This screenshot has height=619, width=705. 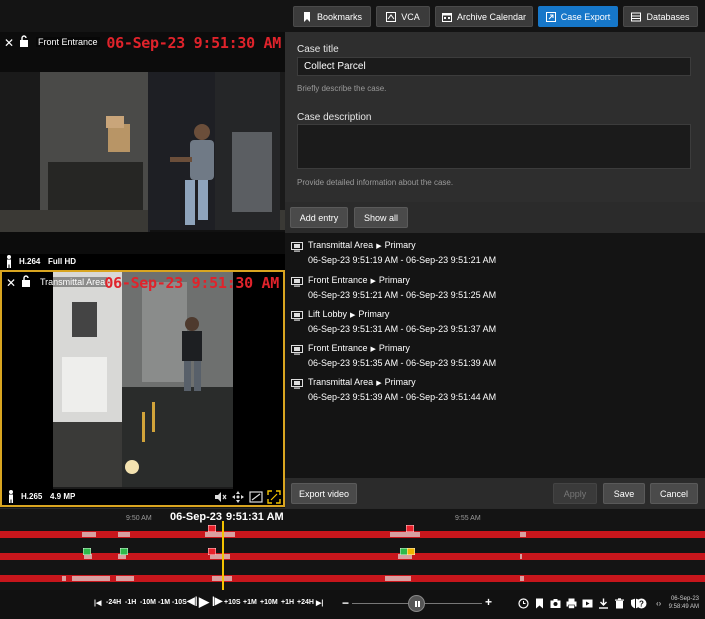 I want to click on fisheye-icon, so click(x=256, y=497).